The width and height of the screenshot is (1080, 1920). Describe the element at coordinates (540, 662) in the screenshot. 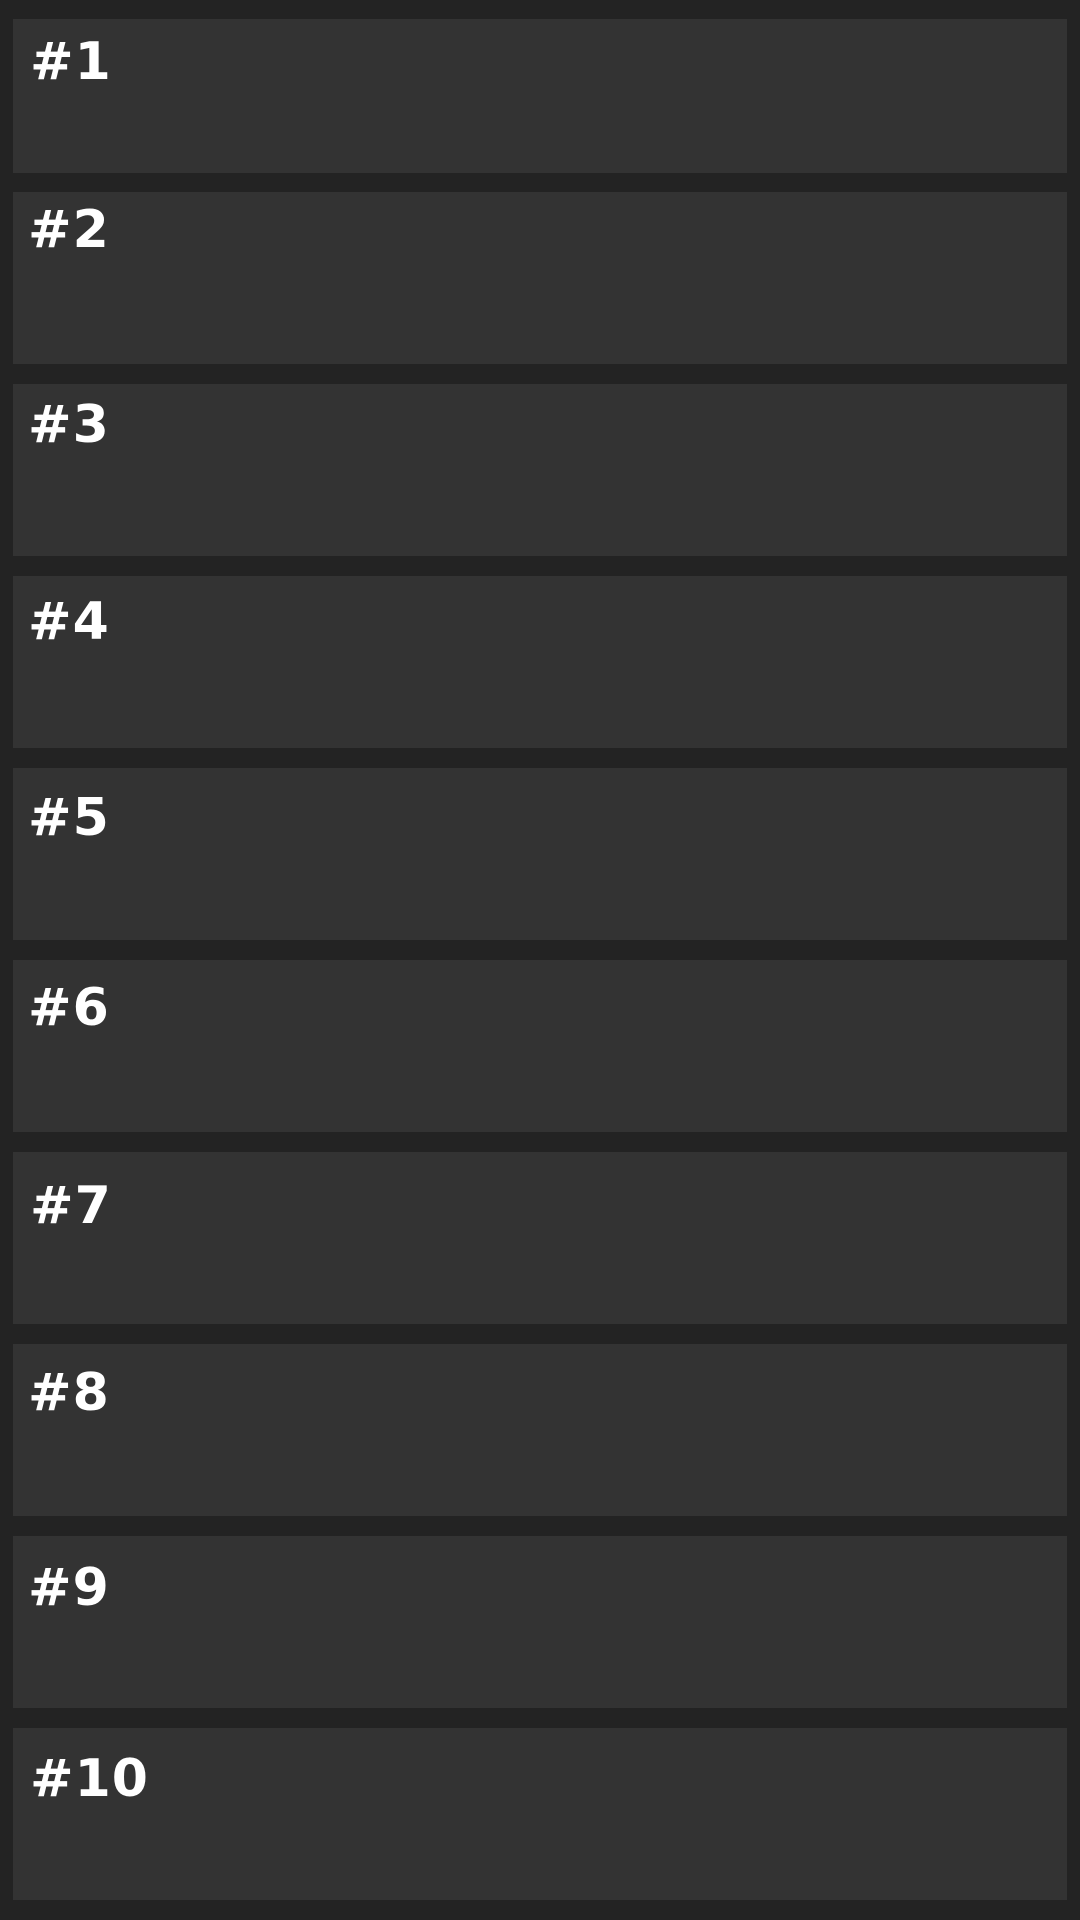

I see `list-item: #4` at that location.